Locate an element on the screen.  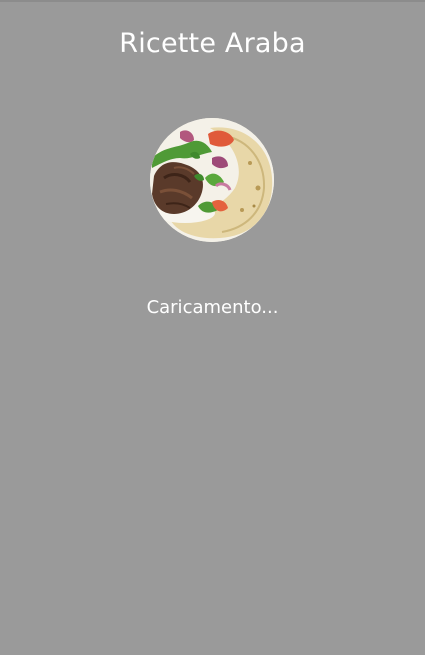
shawarma-wrap-icon is located at coordinates (212, 180).